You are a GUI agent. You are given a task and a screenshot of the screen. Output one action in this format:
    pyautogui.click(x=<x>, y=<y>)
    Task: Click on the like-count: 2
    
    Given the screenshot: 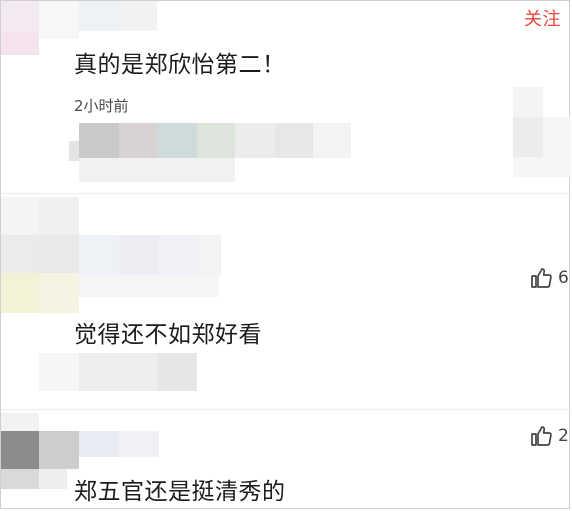 What is the action you would take?
    pyautogui.click(x=563, y=436)
    